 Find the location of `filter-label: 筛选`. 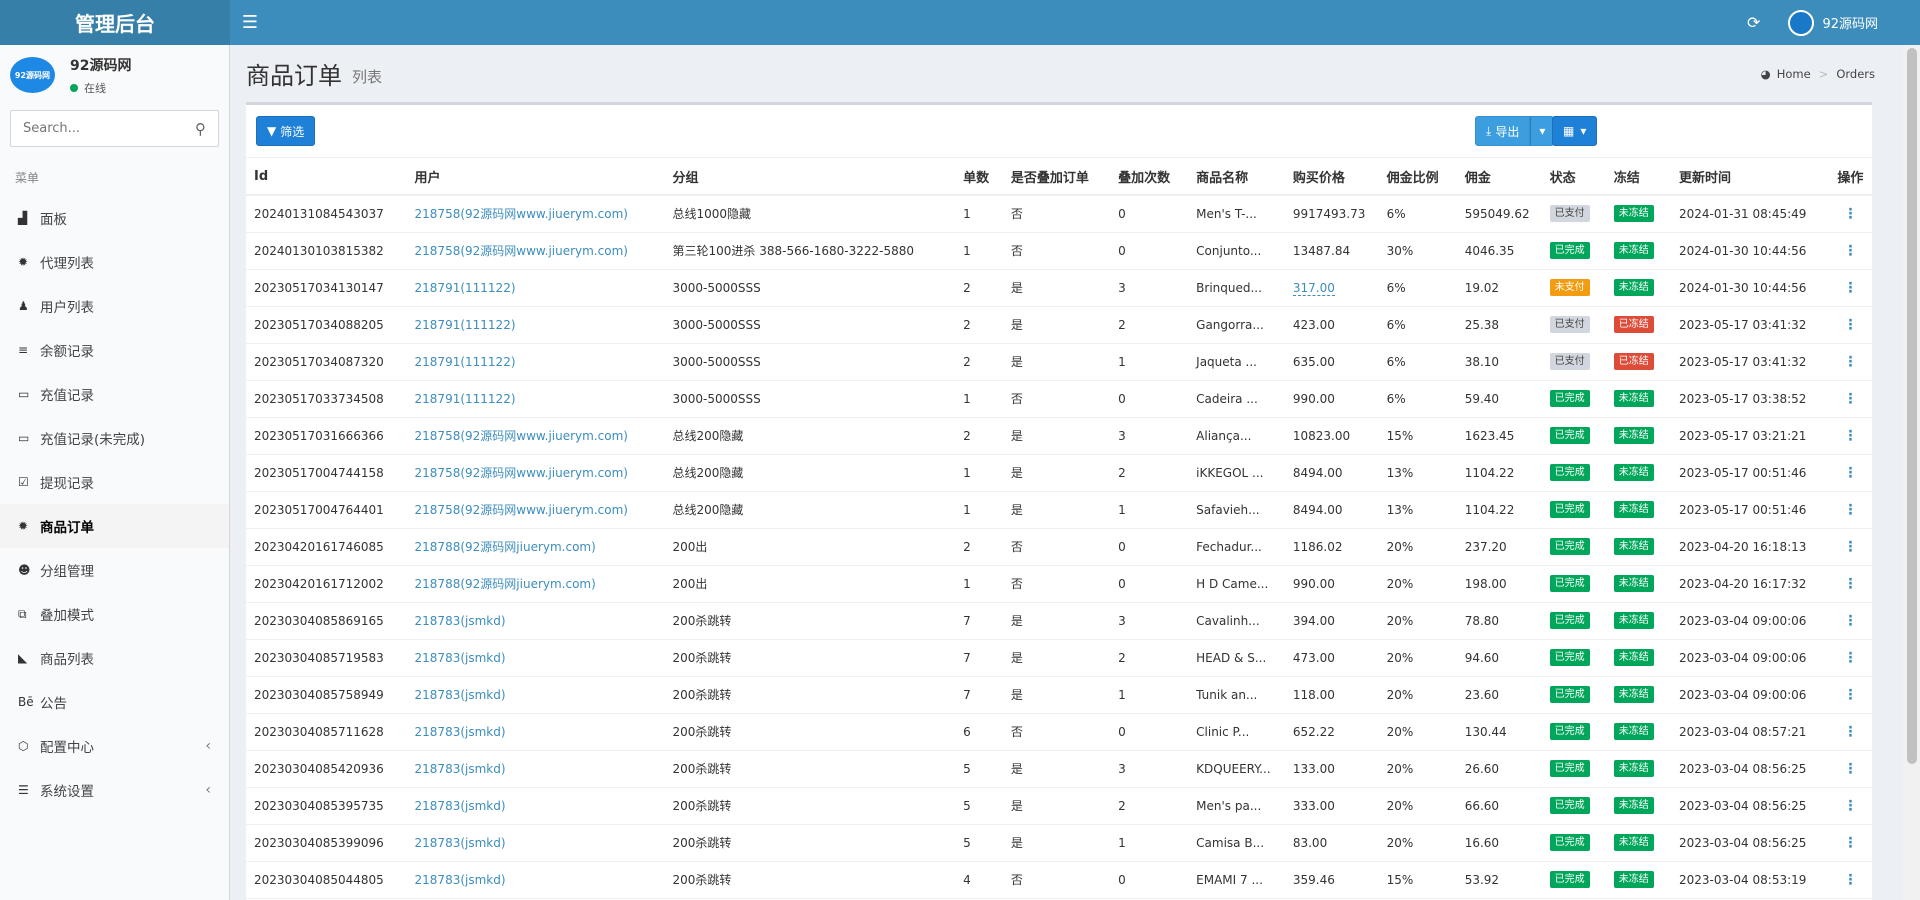

filter-label: 筛选 is located at coordinates (292, 131).